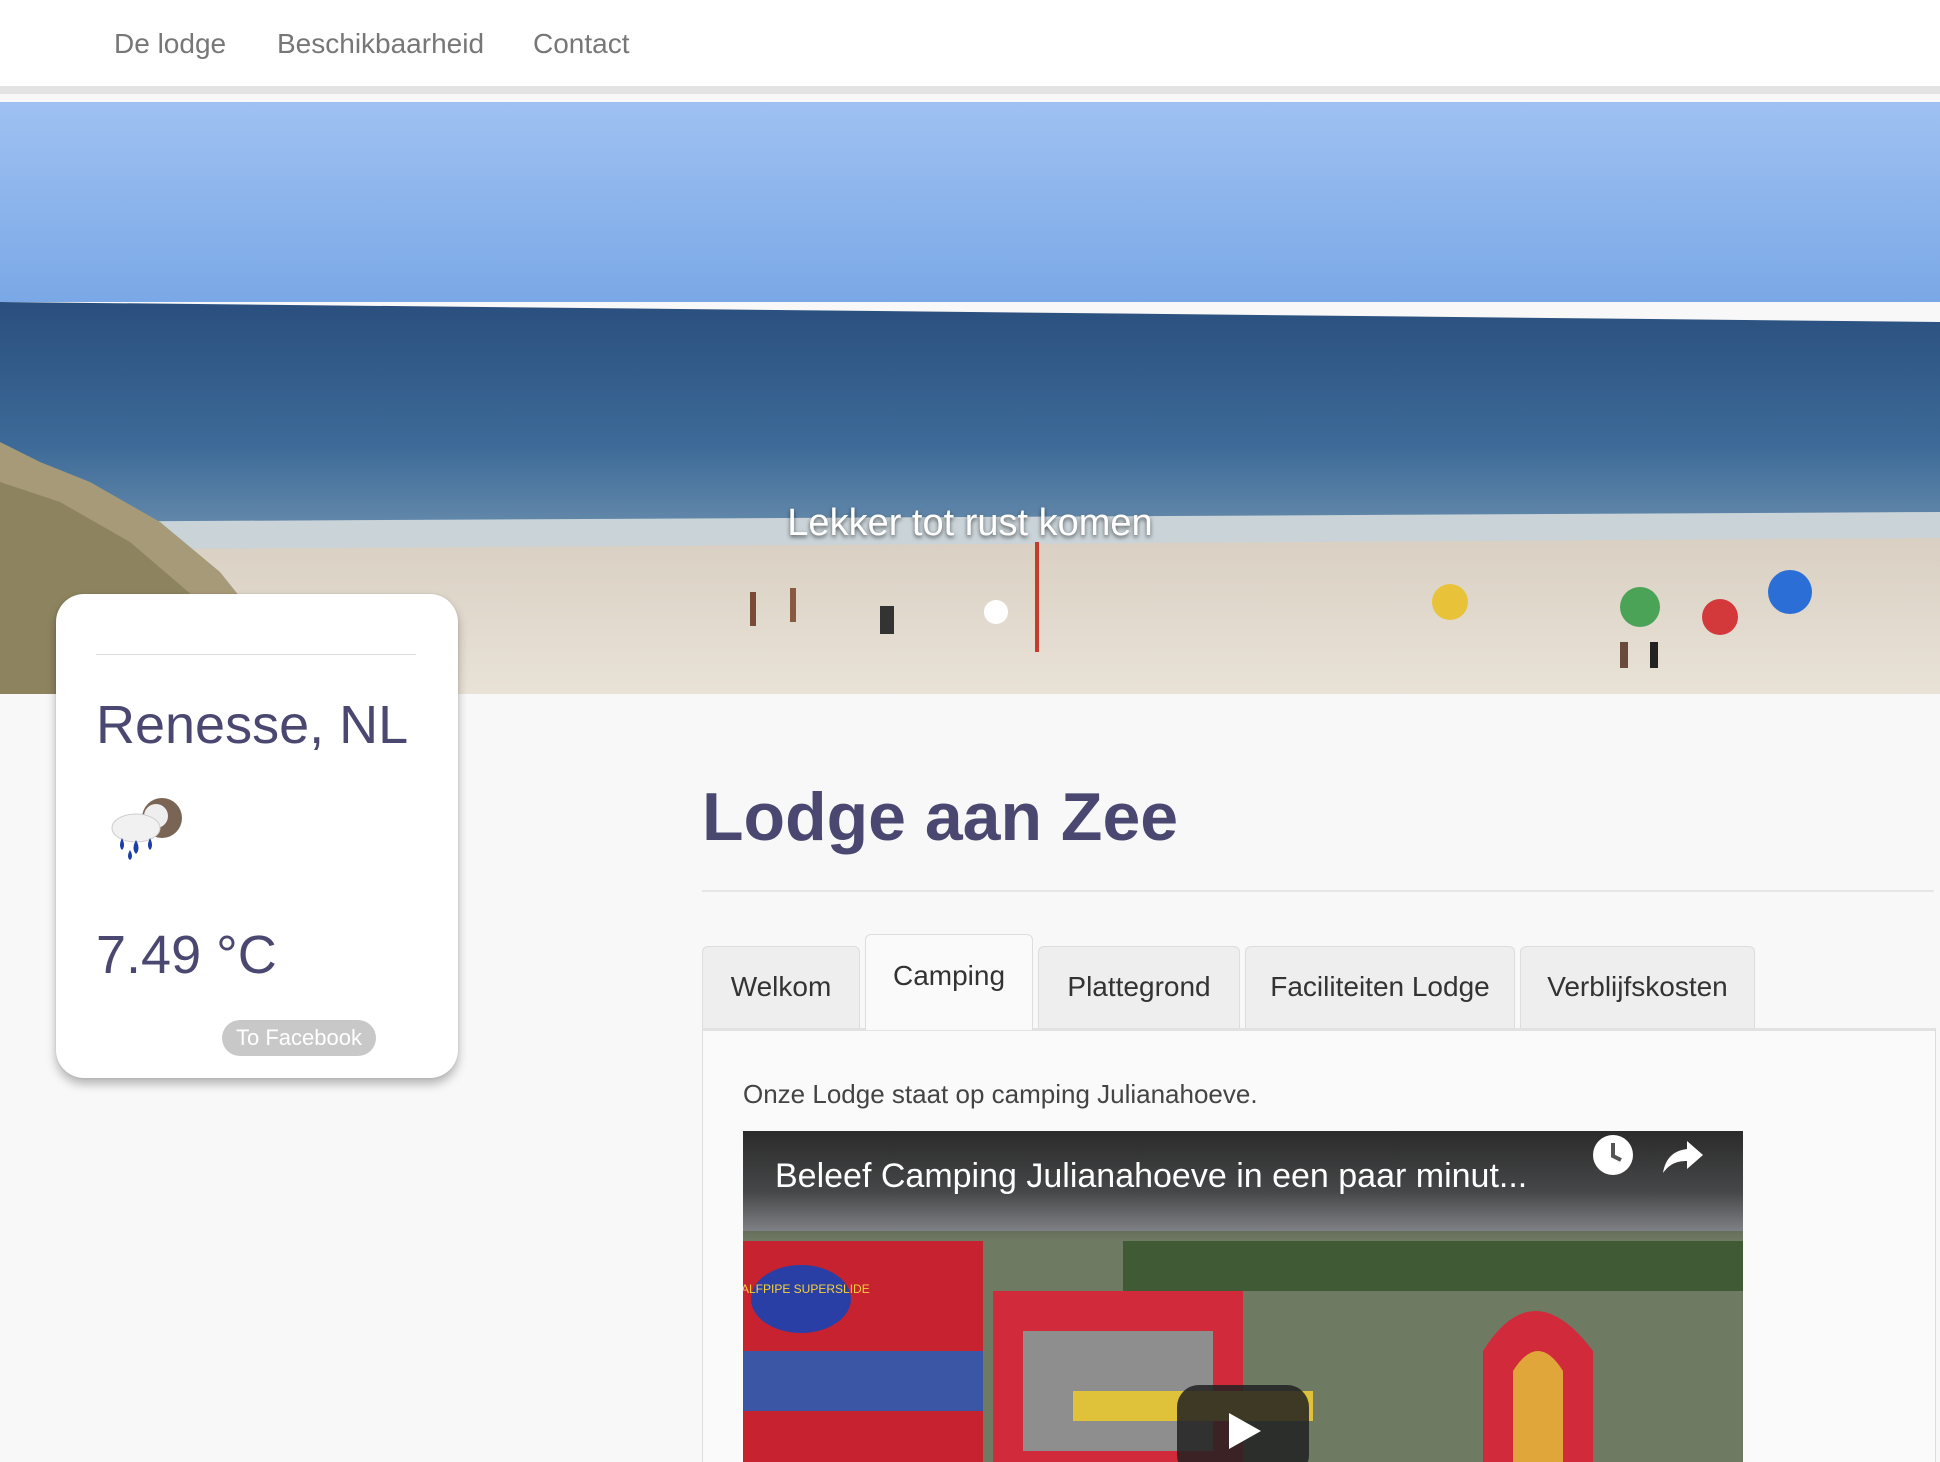  I want to click on page-title: Lodge aan Zee, so click(940, 817).